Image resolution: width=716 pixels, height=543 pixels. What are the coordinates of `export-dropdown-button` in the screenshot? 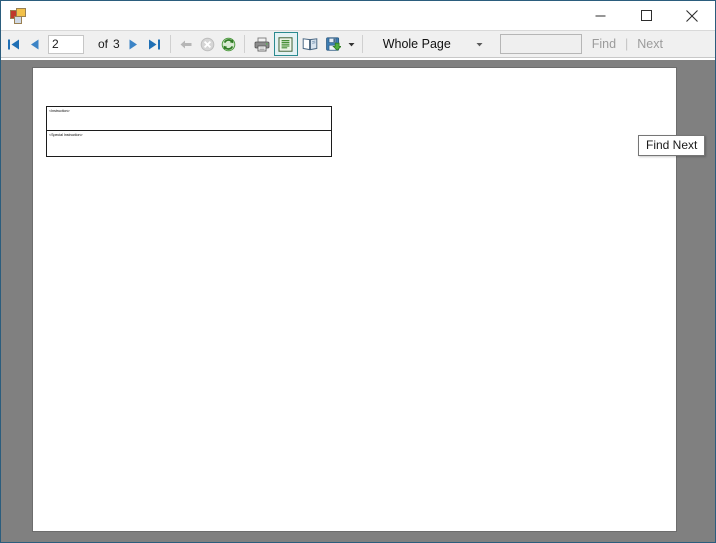 It's located at (351, 44).